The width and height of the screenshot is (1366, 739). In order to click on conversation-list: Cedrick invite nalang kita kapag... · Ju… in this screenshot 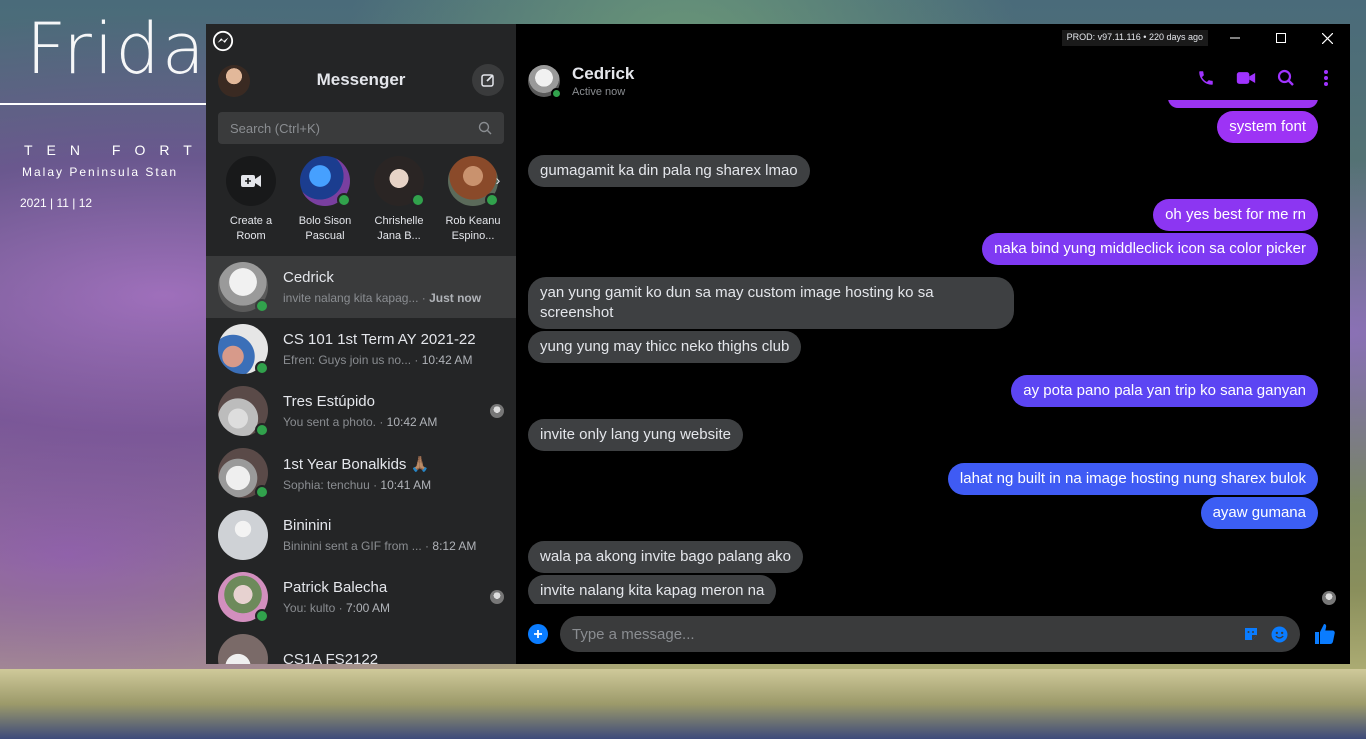, I will do `click(361, 460)`.